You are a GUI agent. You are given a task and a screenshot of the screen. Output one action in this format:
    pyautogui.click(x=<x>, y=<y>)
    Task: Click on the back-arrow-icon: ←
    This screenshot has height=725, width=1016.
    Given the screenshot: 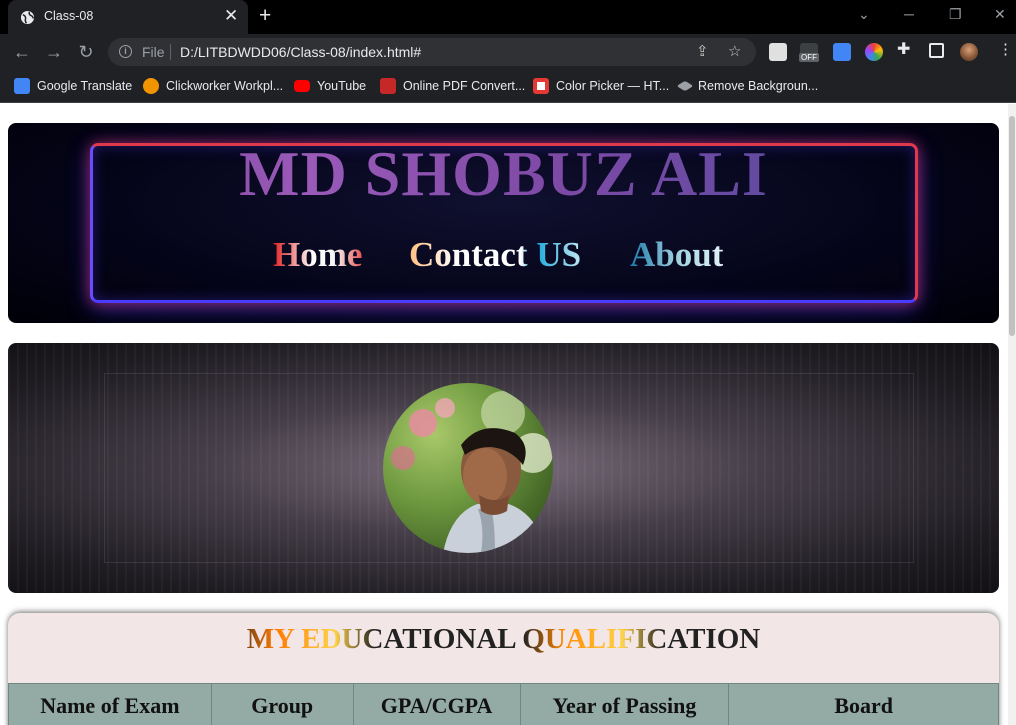 What is the action you would take?
    pyautogui.click(x=22, y=52)
    